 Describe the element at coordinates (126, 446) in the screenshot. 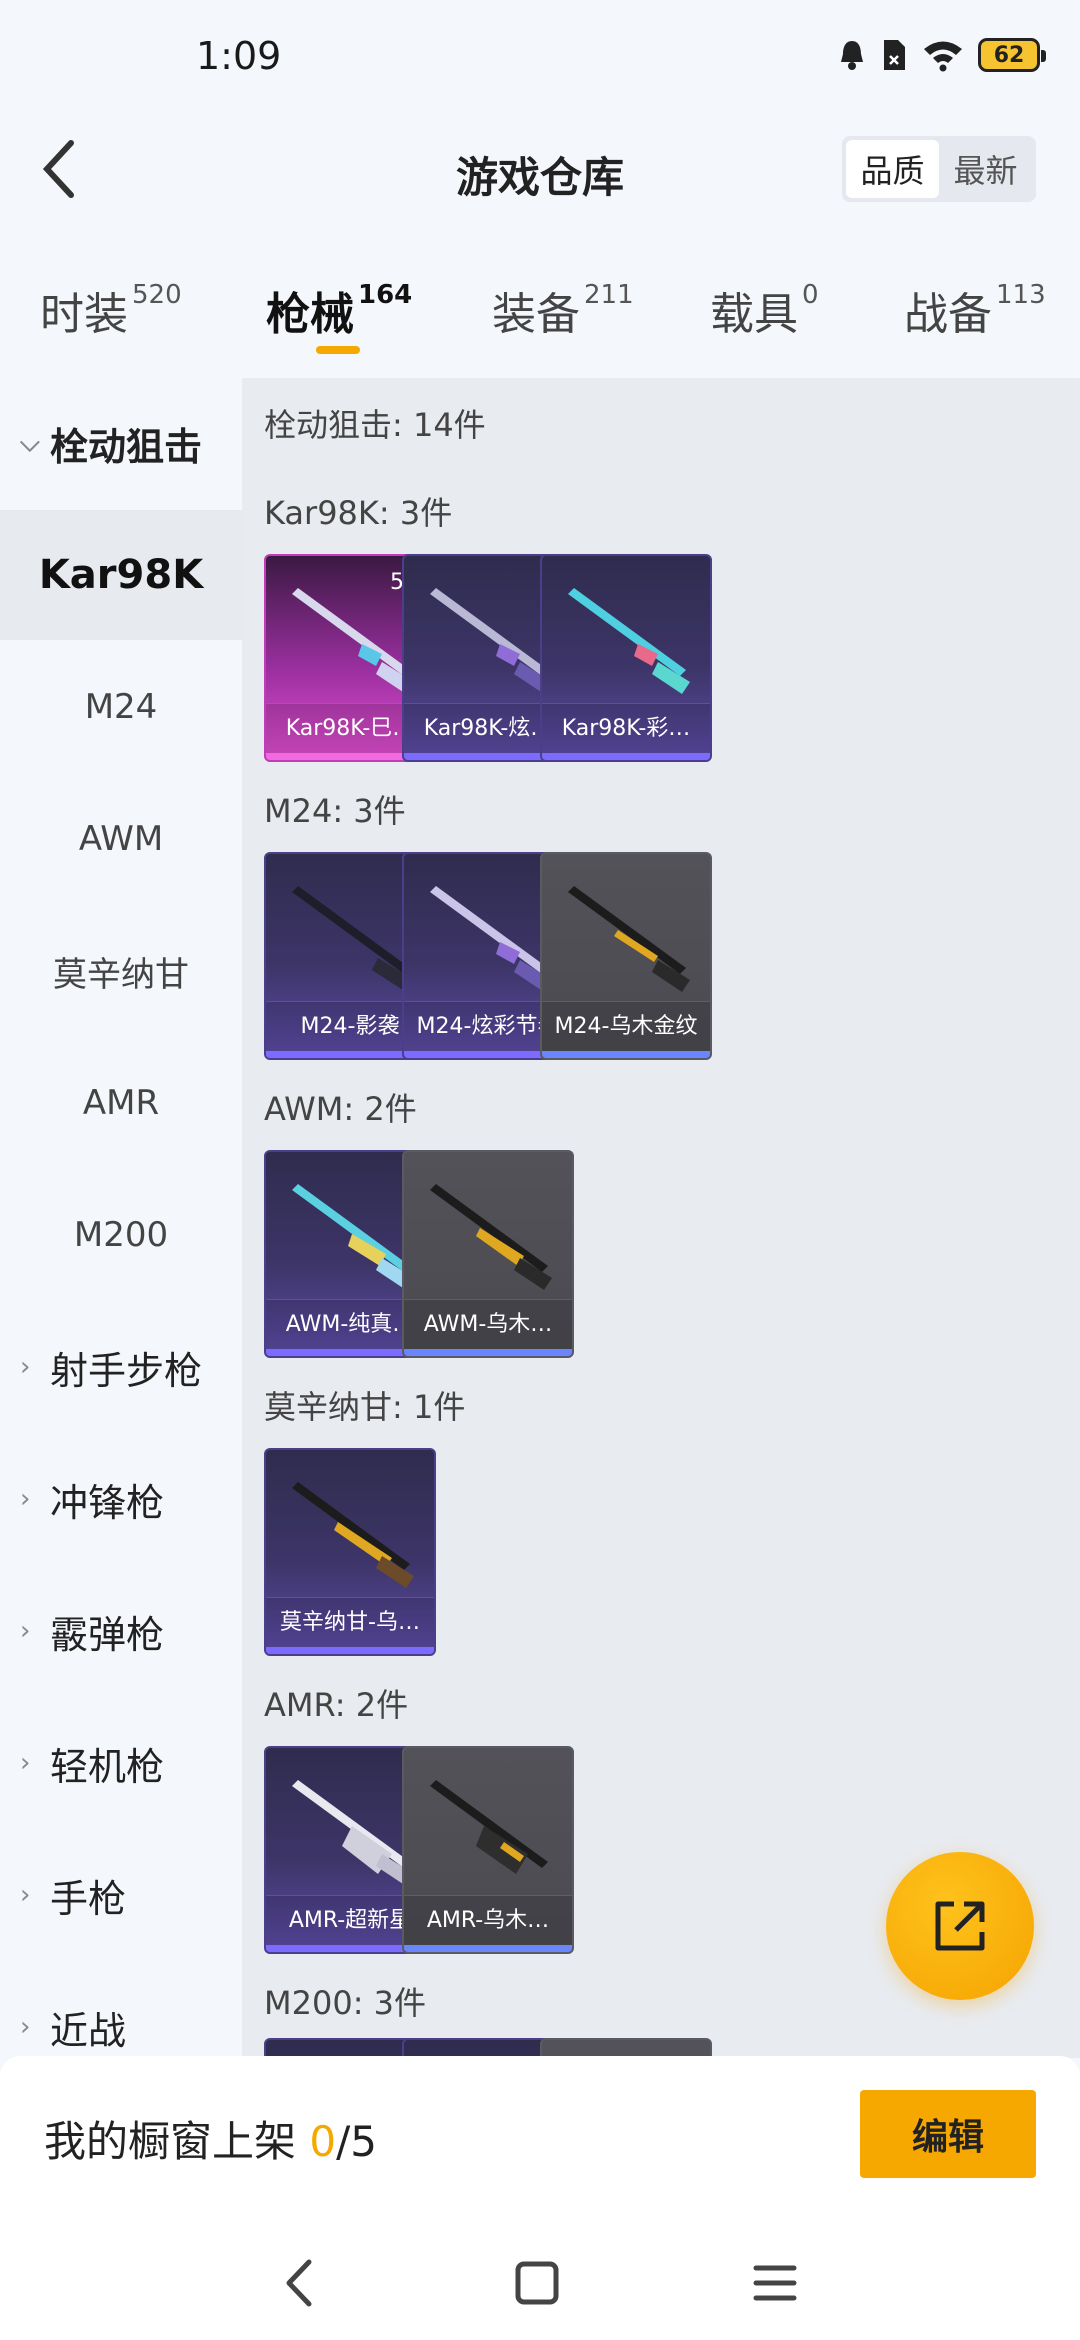

I see `sidebar-group-label: 栓动狙击` at that location.